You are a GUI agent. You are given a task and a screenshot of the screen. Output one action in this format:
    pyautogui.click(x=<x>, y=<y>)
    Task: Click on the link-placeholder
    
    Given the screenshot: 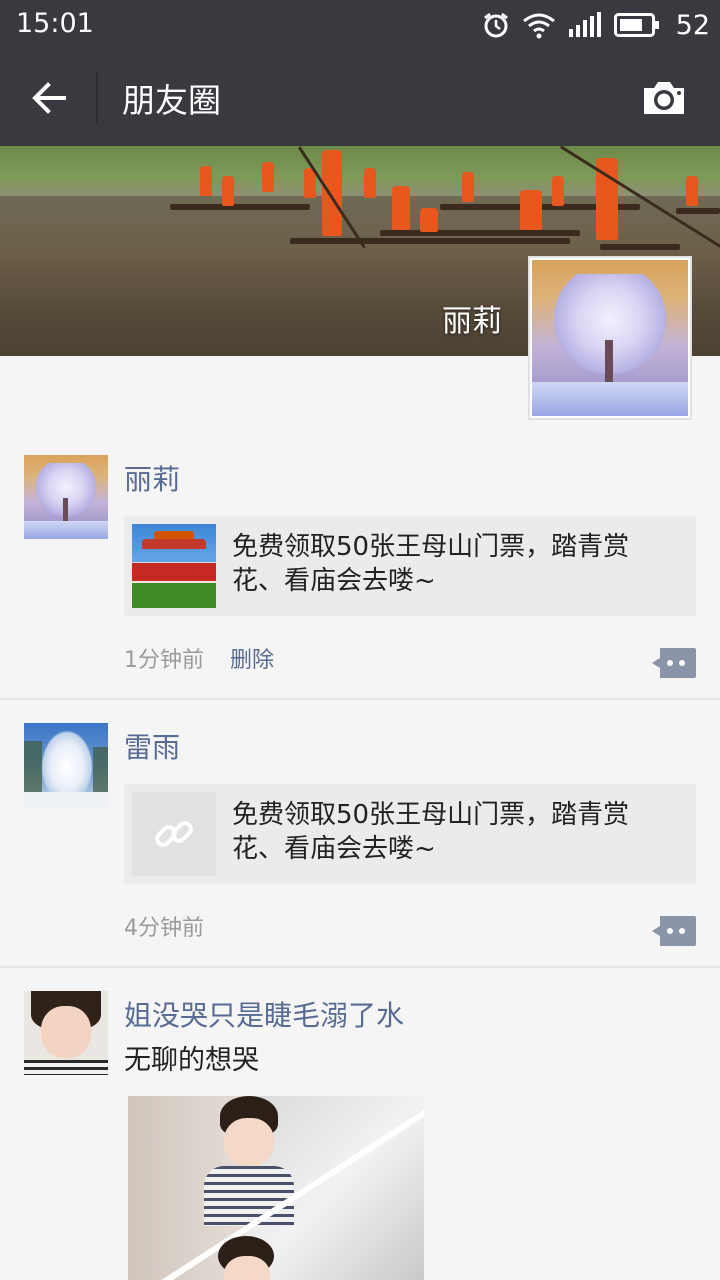 What is the action you would take?
    pyautogui.click(x=174, y=834)
    